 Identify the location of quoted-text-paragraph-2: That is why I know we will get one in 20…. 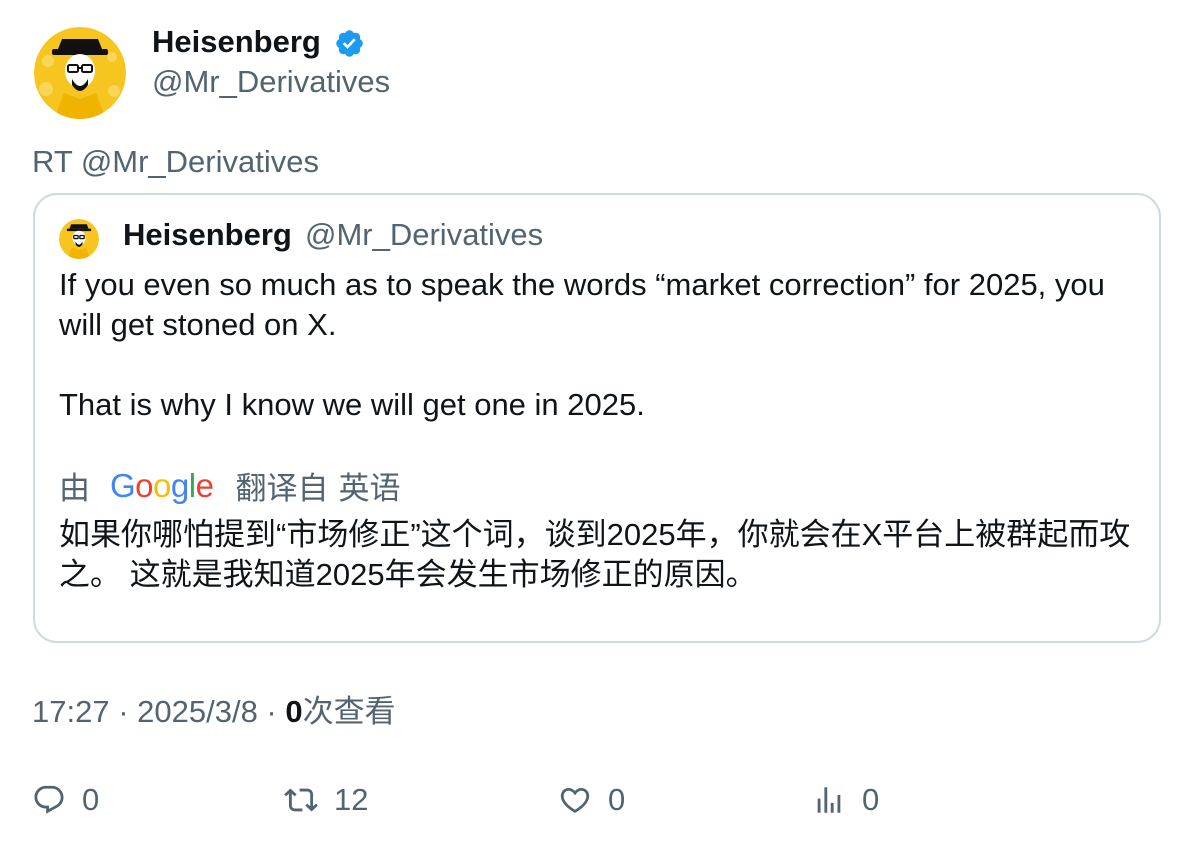
(352, 404).